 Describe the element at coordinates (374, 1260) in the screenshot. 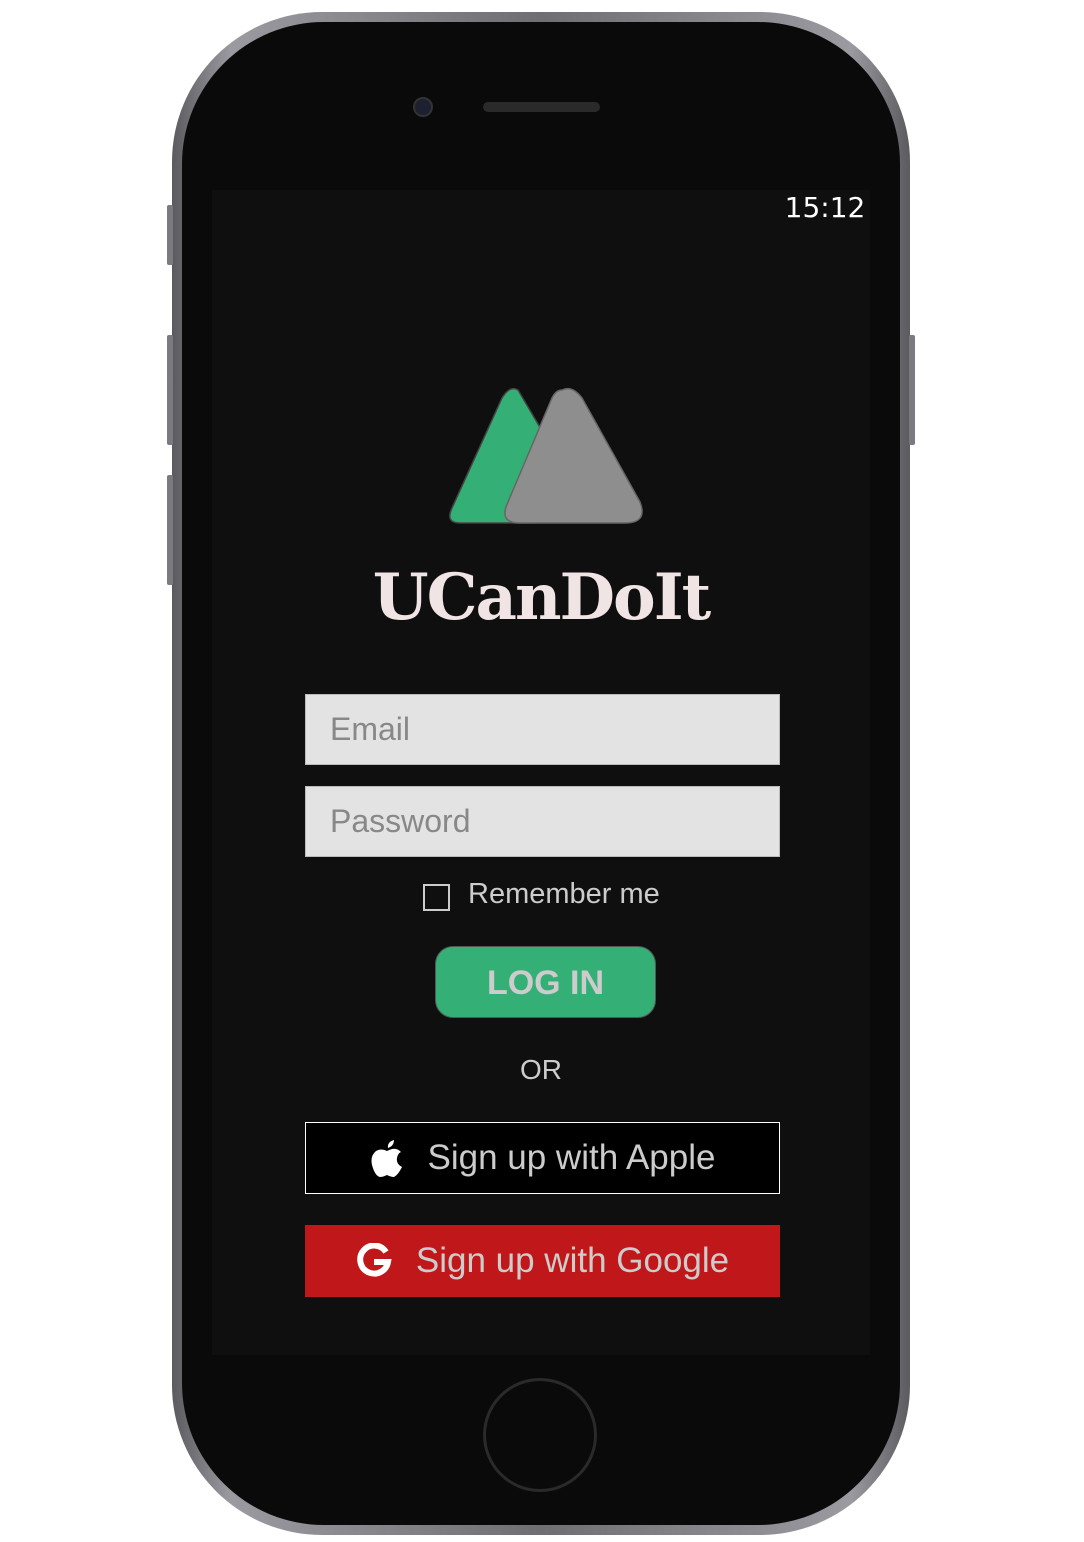

I see `google-icon` at that location.